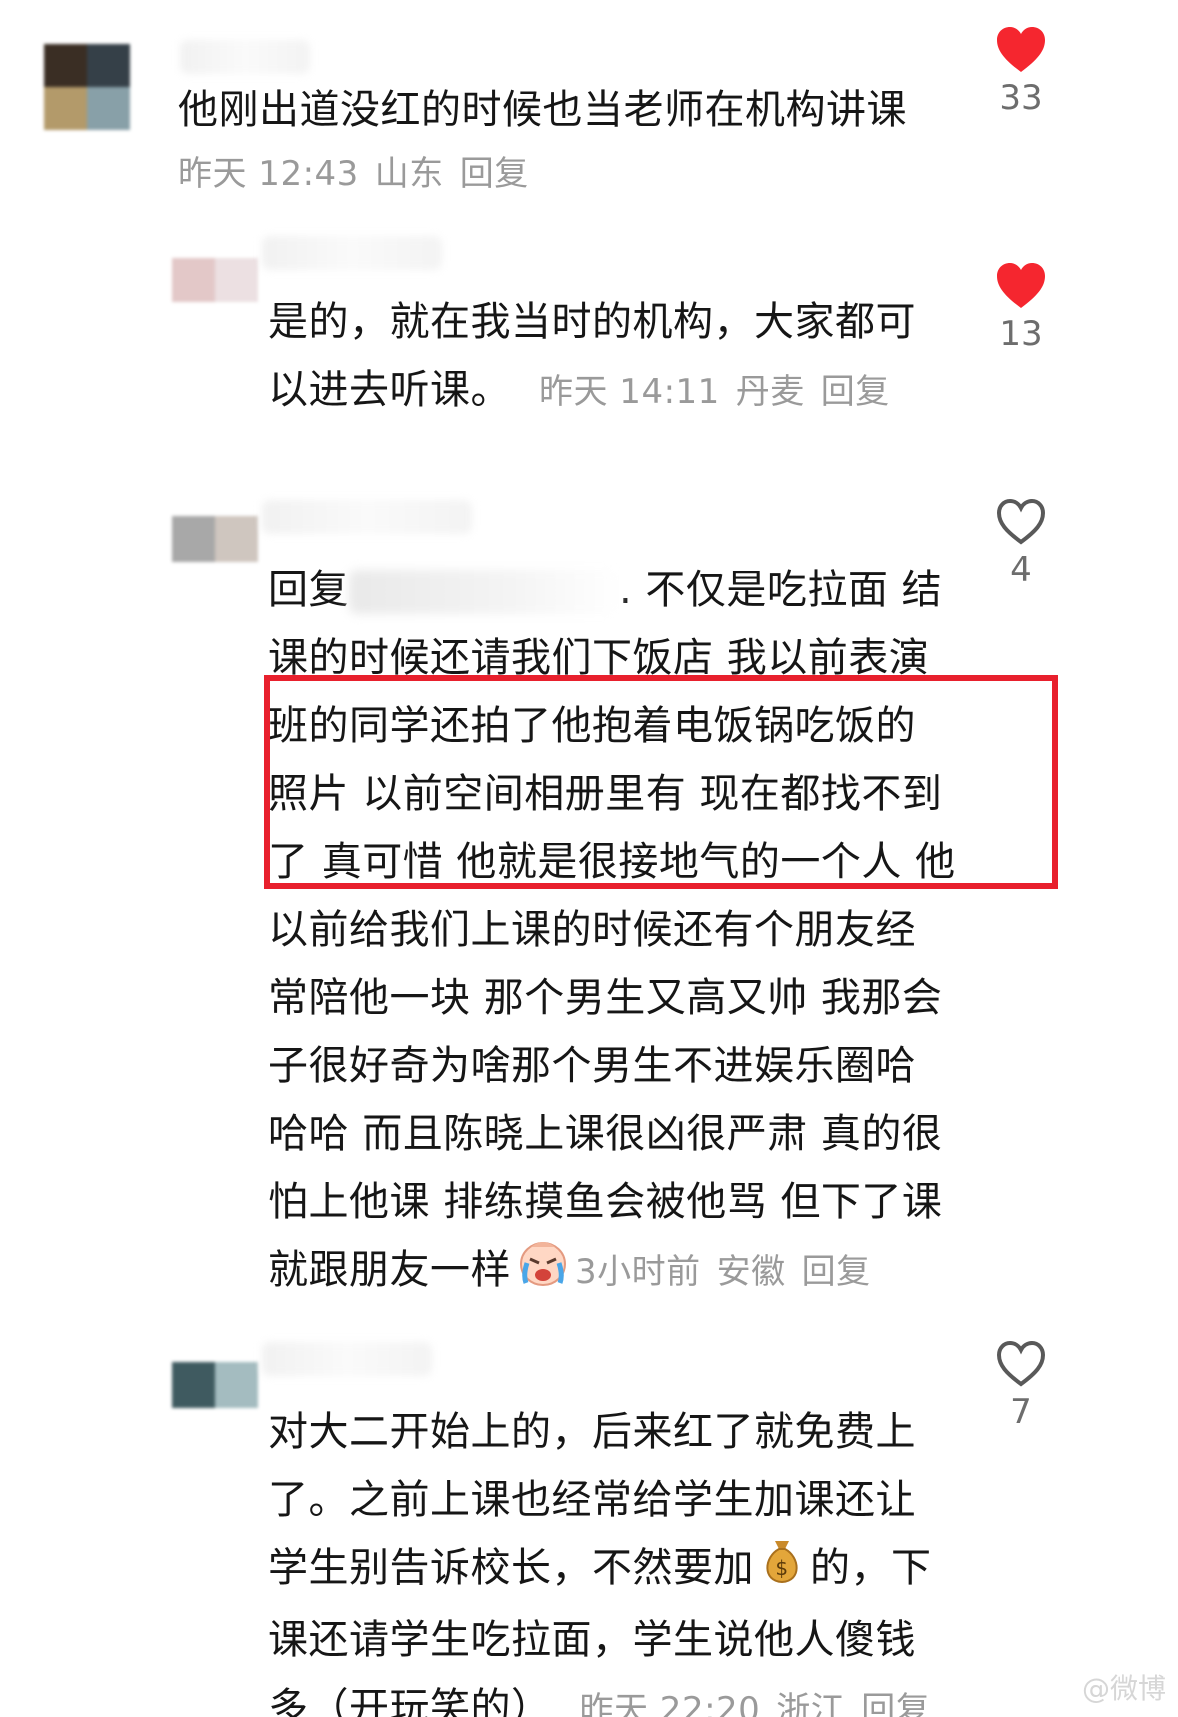 The image size is (1178, 1717). I want to click on location: 山东, so click(409, 174).